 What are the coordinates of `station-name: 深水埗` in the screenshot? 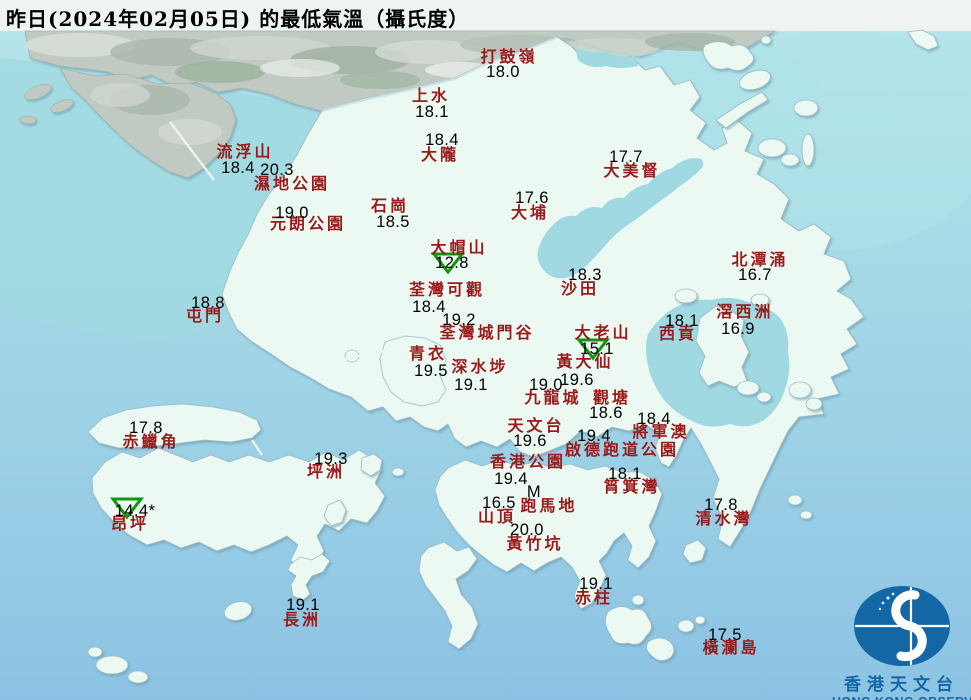 It's located at (480, 366).